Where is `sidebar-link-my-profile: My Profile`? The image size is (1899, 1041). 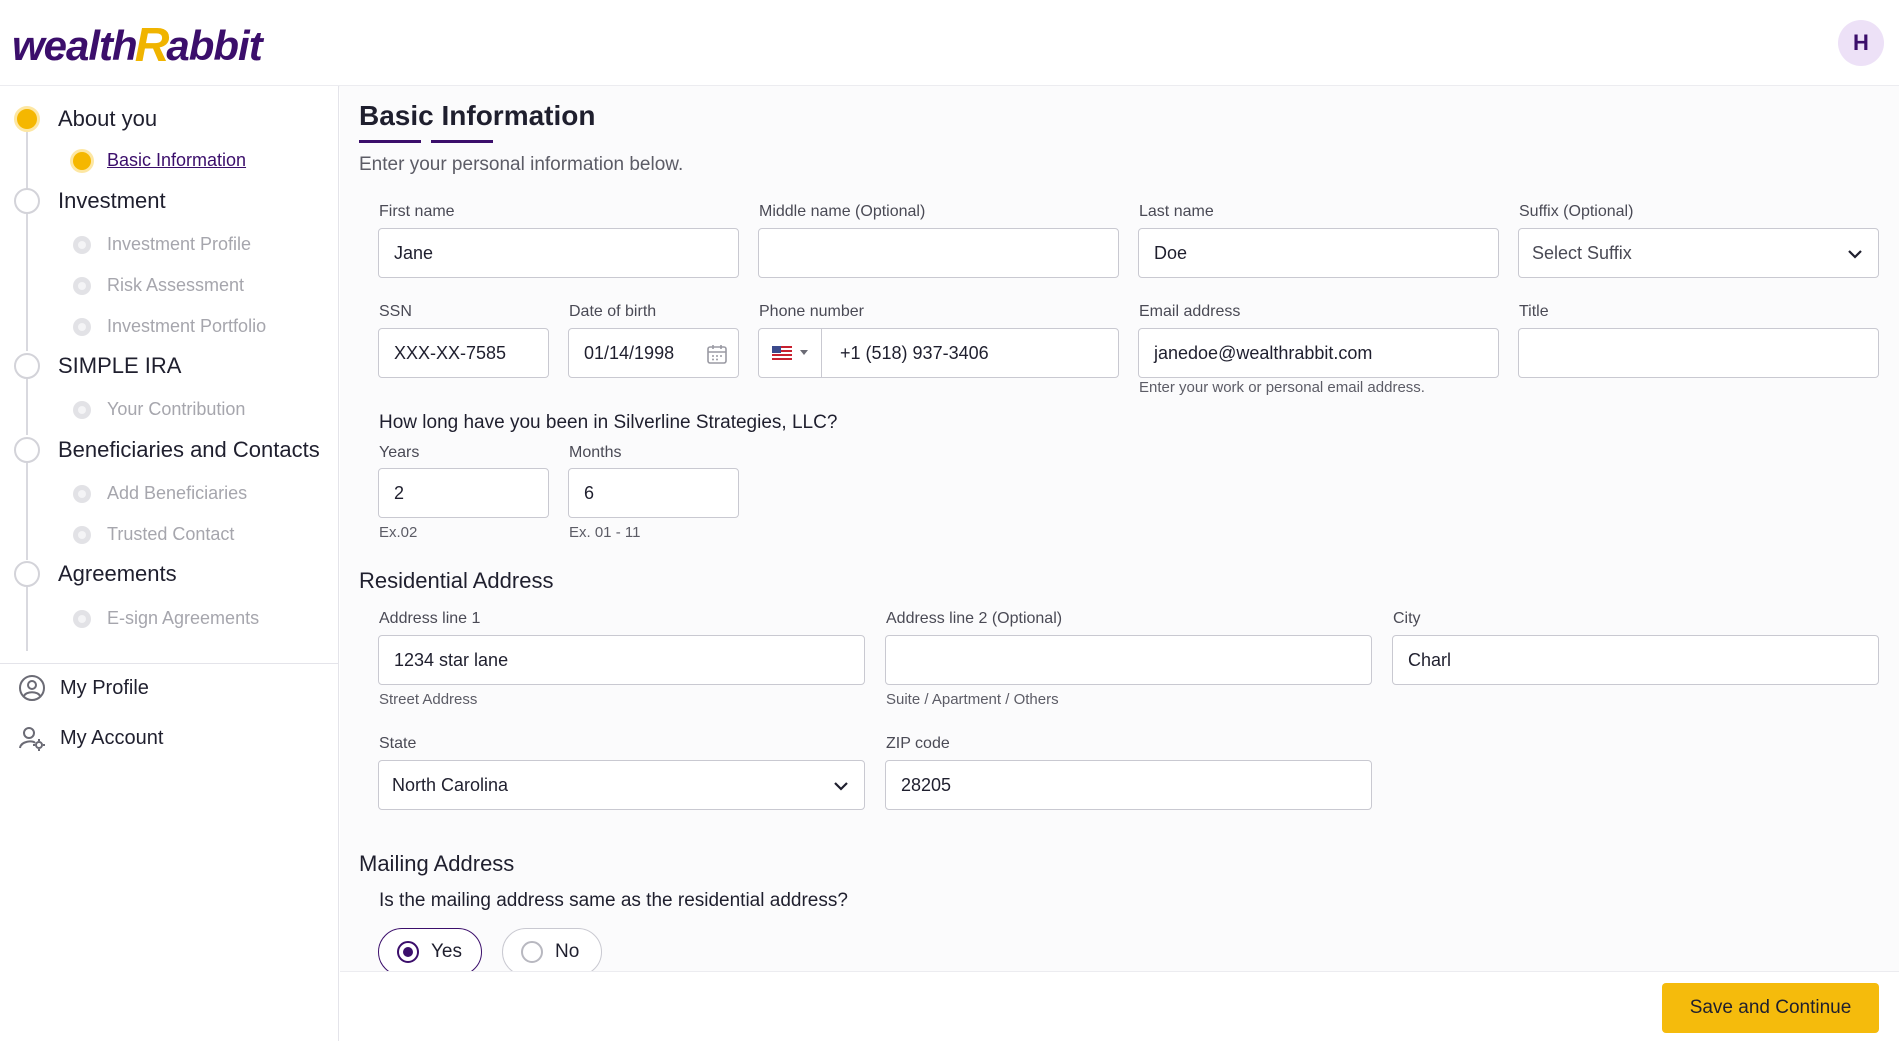
sidebar-link-my-profile: My Profile is located at coordinates (83, 688).